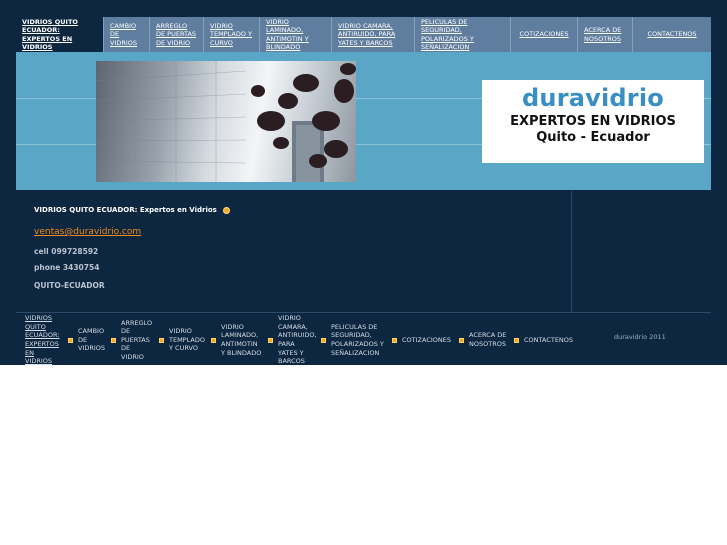 The width and height of the screenshot is (727, 545). I want to click on sidebar-divider, so click(571, 251).